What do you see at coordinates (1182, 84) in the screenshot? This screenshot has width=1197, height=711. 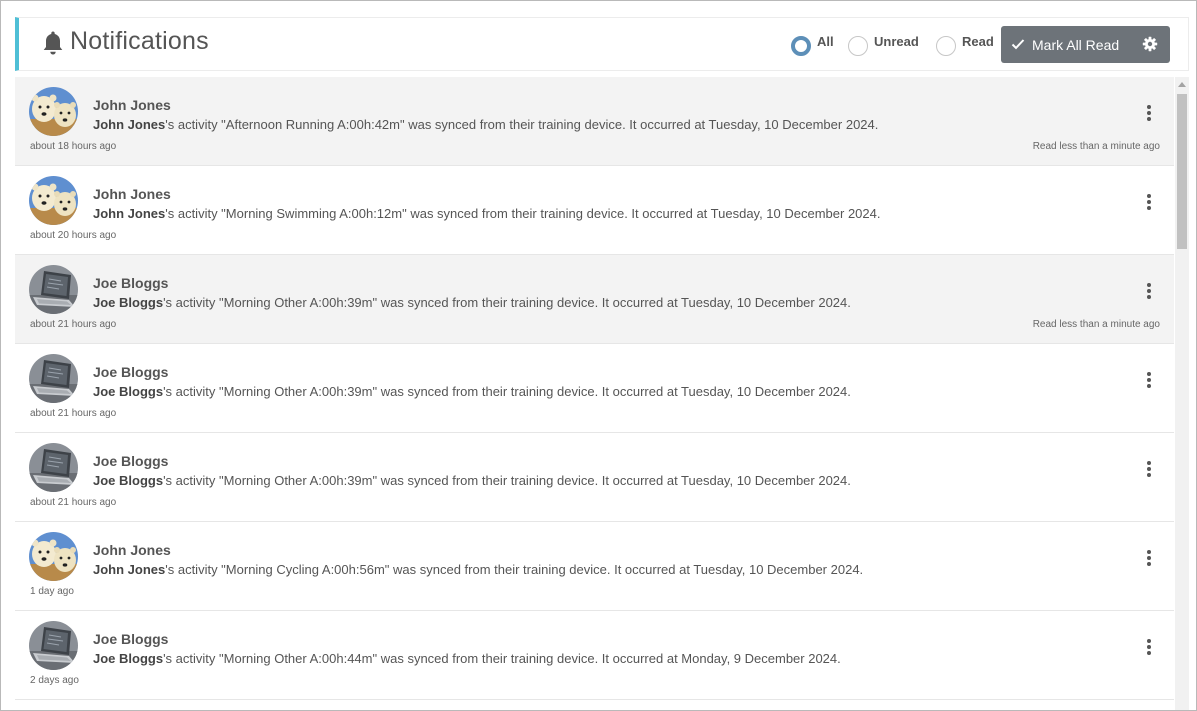 I see `scroll-up-arrow-icon` at bounding box center [1182, 84].